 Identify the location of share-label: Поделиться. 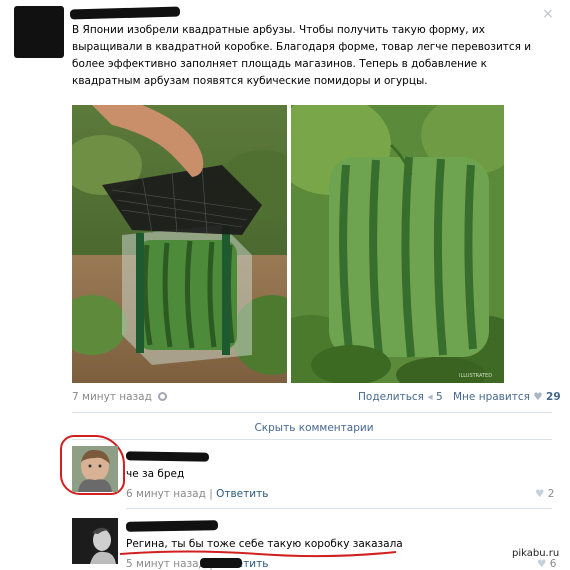
(391, 397).